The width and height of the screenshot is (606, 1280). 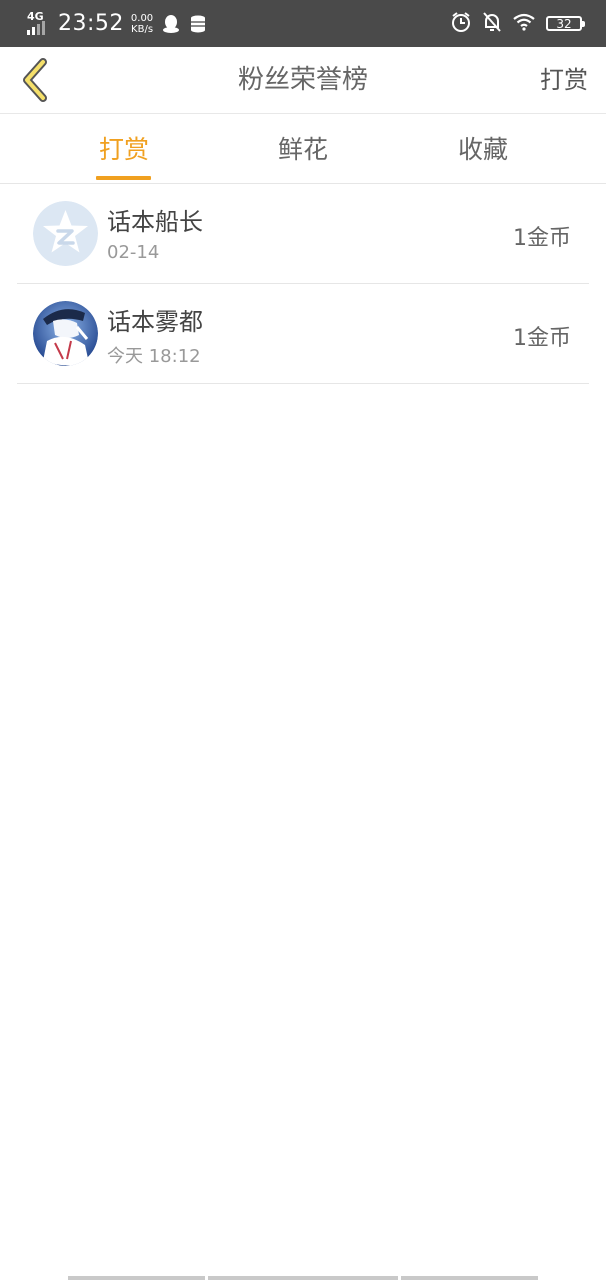 I want to click on tab-bar: 打赏 鲜花 收藏, so click(x=303, y=149).